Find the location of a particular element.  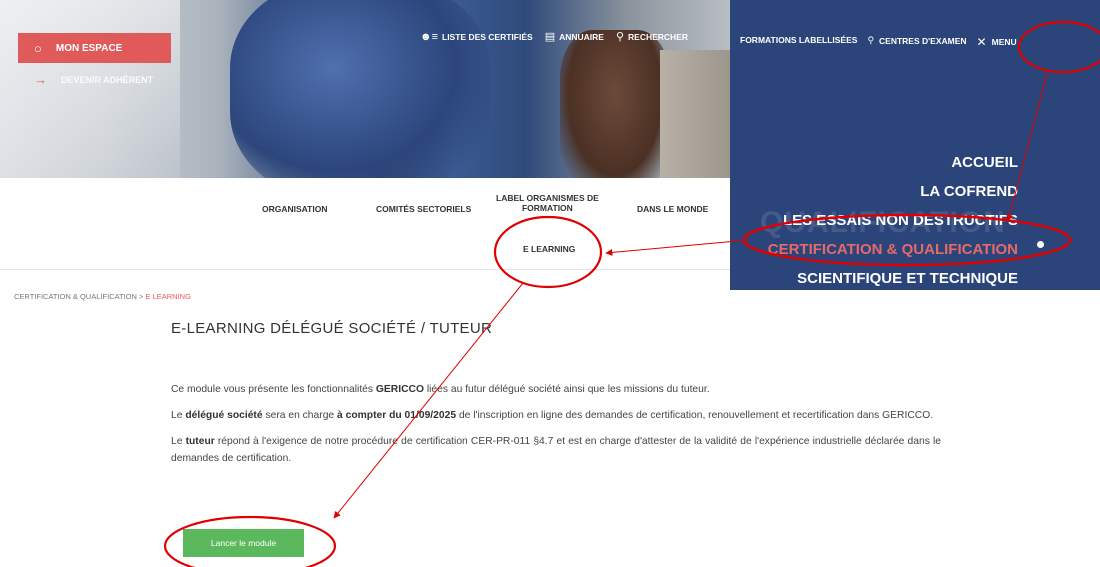

search-icon: ⚲ is located at coordinates (620, 37).